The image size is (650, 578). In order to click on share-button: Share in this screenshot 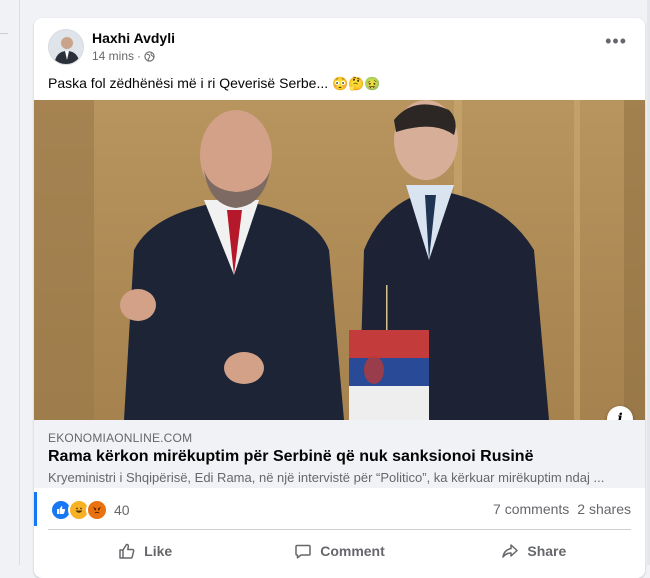, I will do `click(534, 551)`.